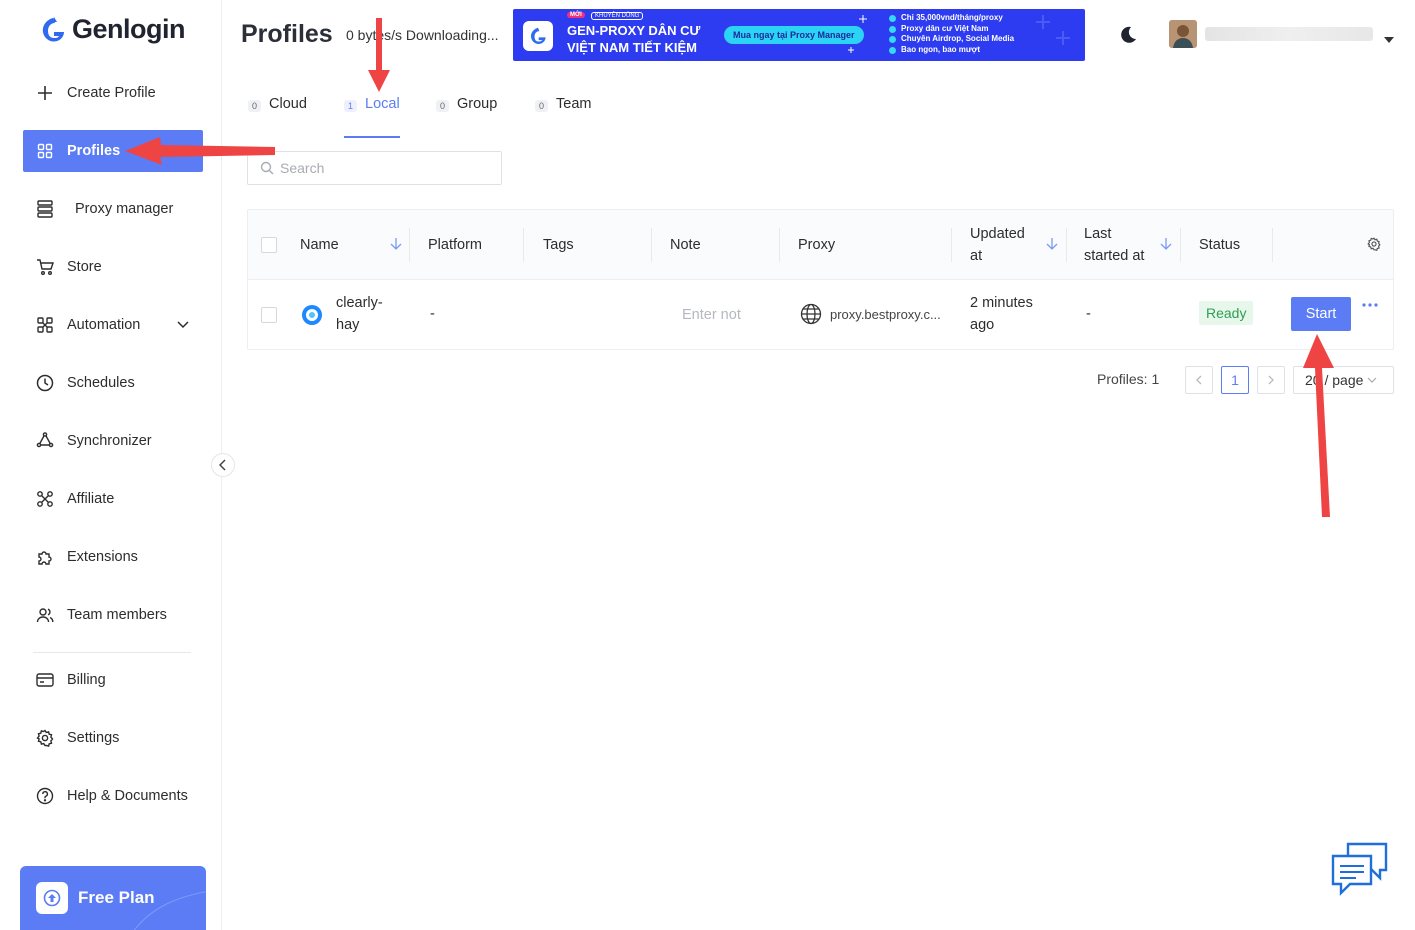 This screenshot has width=1415, height=930. I want to click on profile-name: clearly- hay, so click(359, 314).